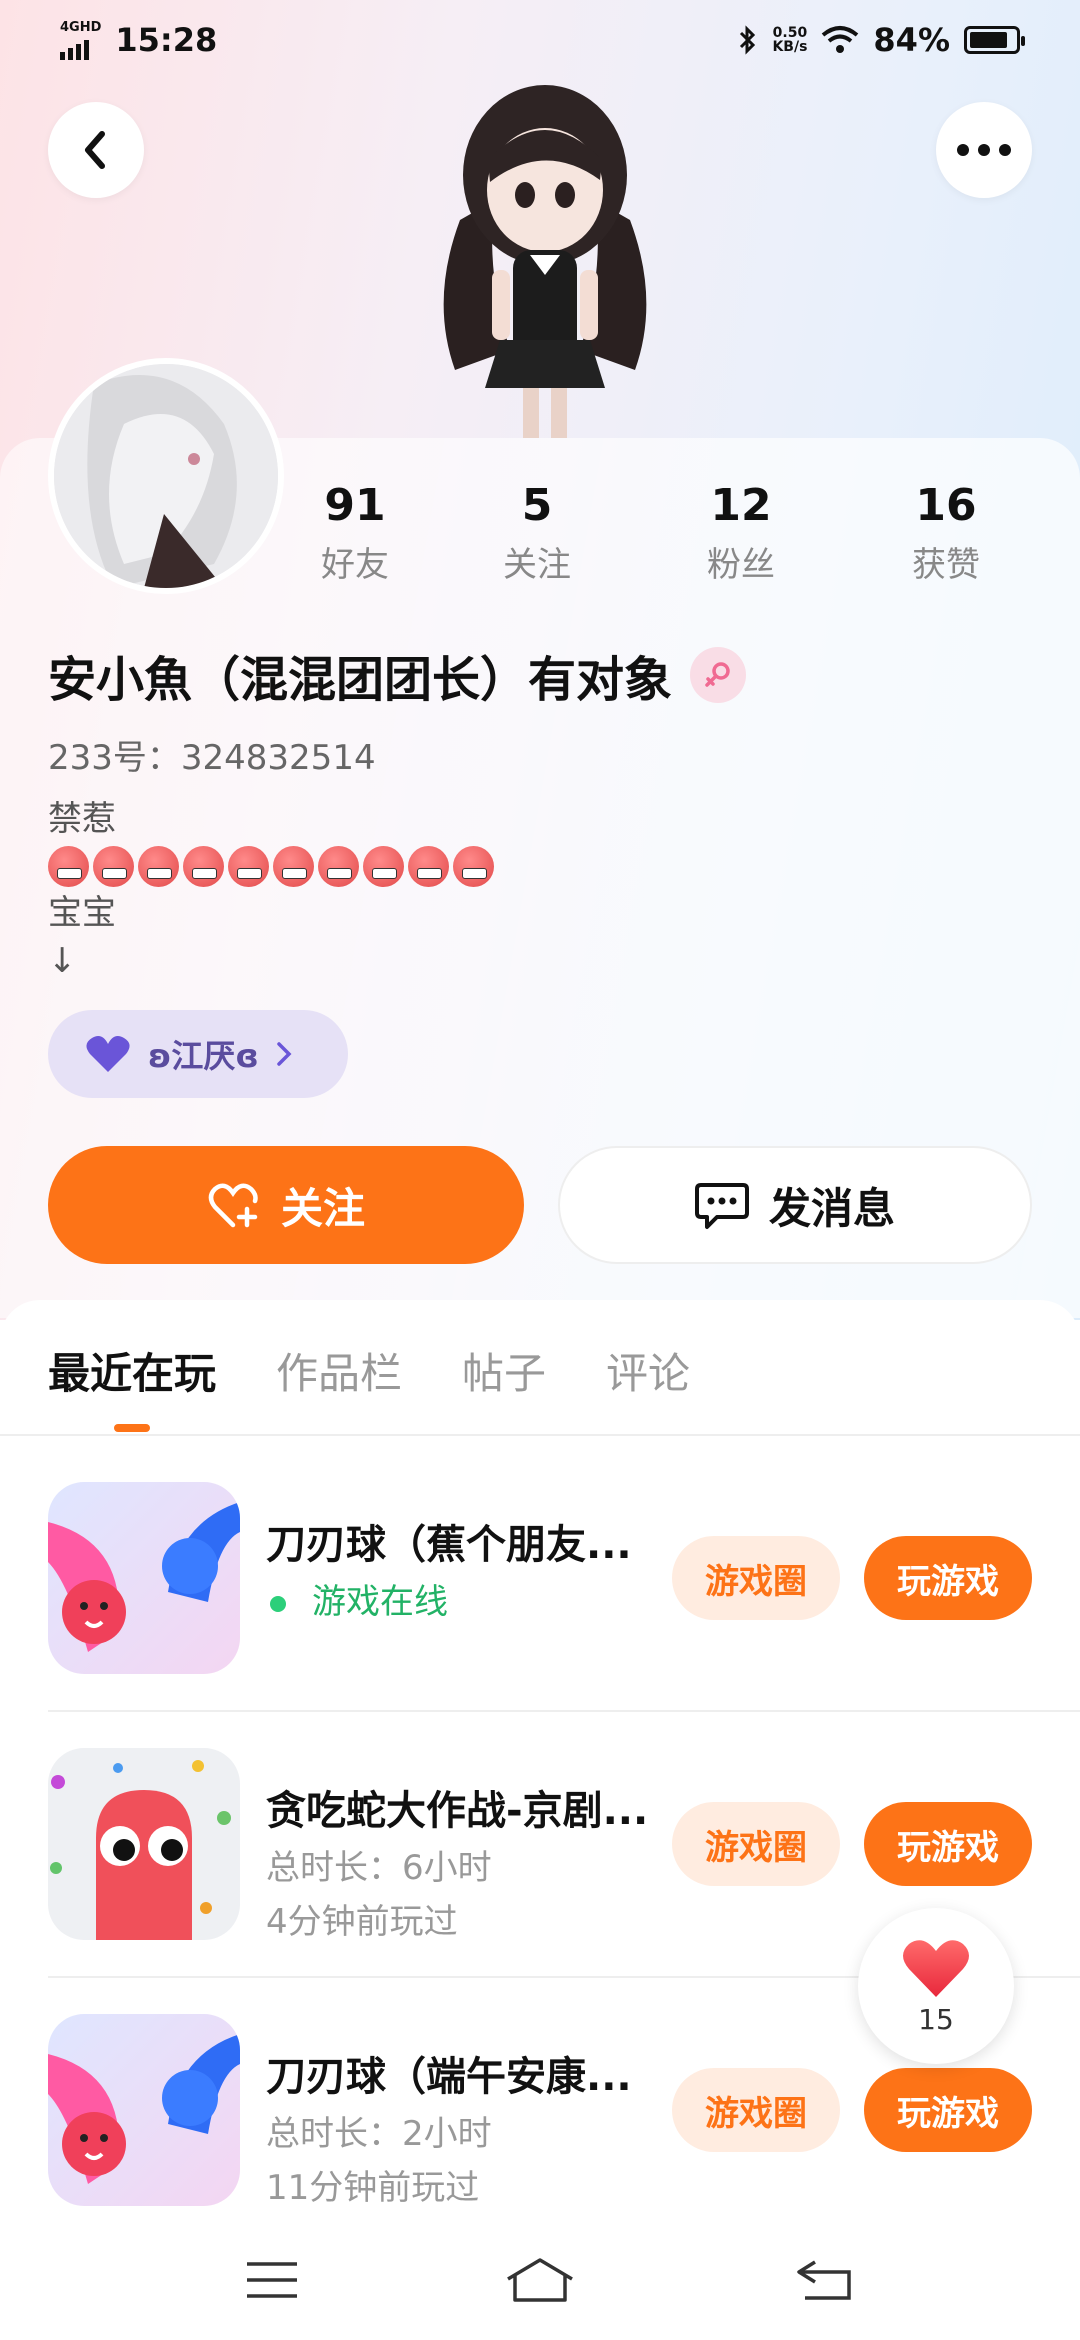  I want to click on play-duration: 总时长：2小时, so click(379, 2134).